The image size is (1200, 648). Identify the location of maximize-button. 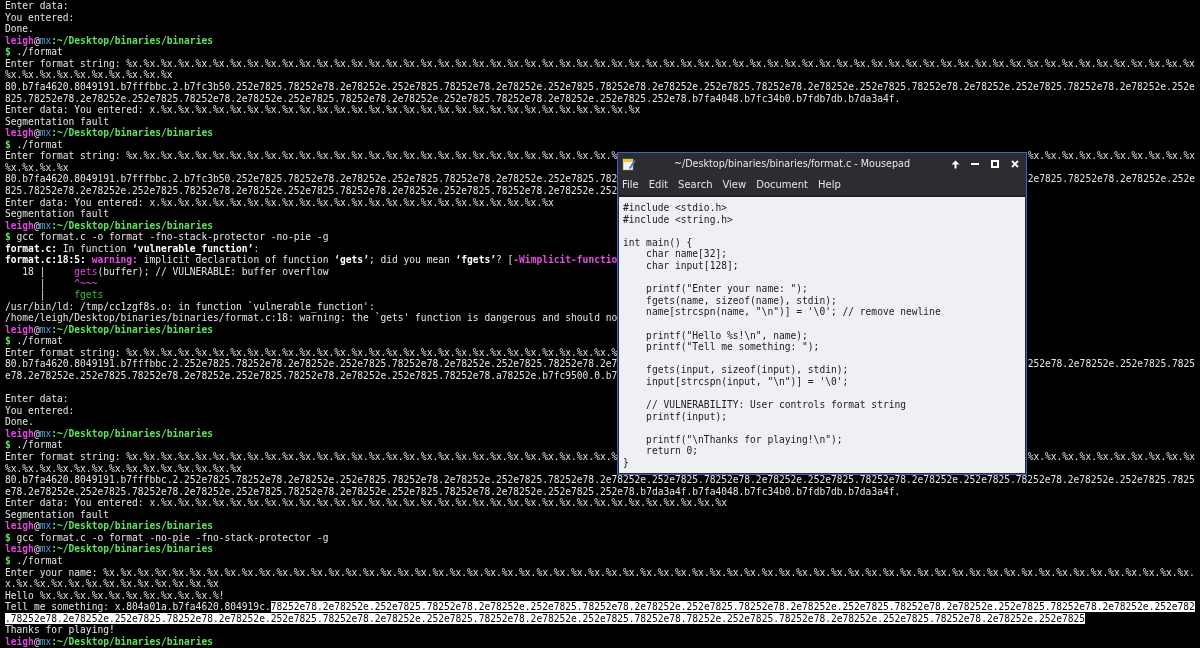
(995, 164).